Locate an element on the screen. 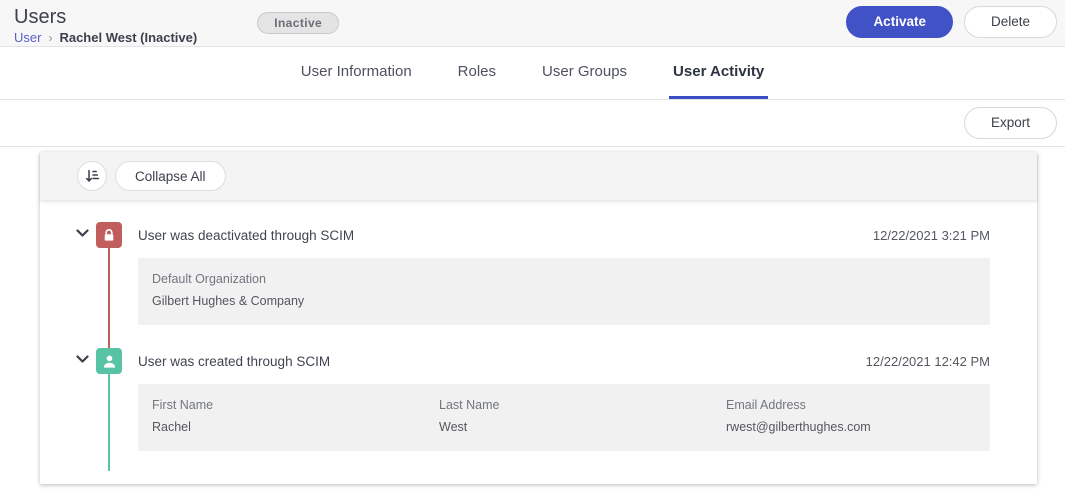 This screenshot has height=496, width=1065. entry-timestamp: 12/22/2021 3:21 PM is located at coordinates (931, 235).